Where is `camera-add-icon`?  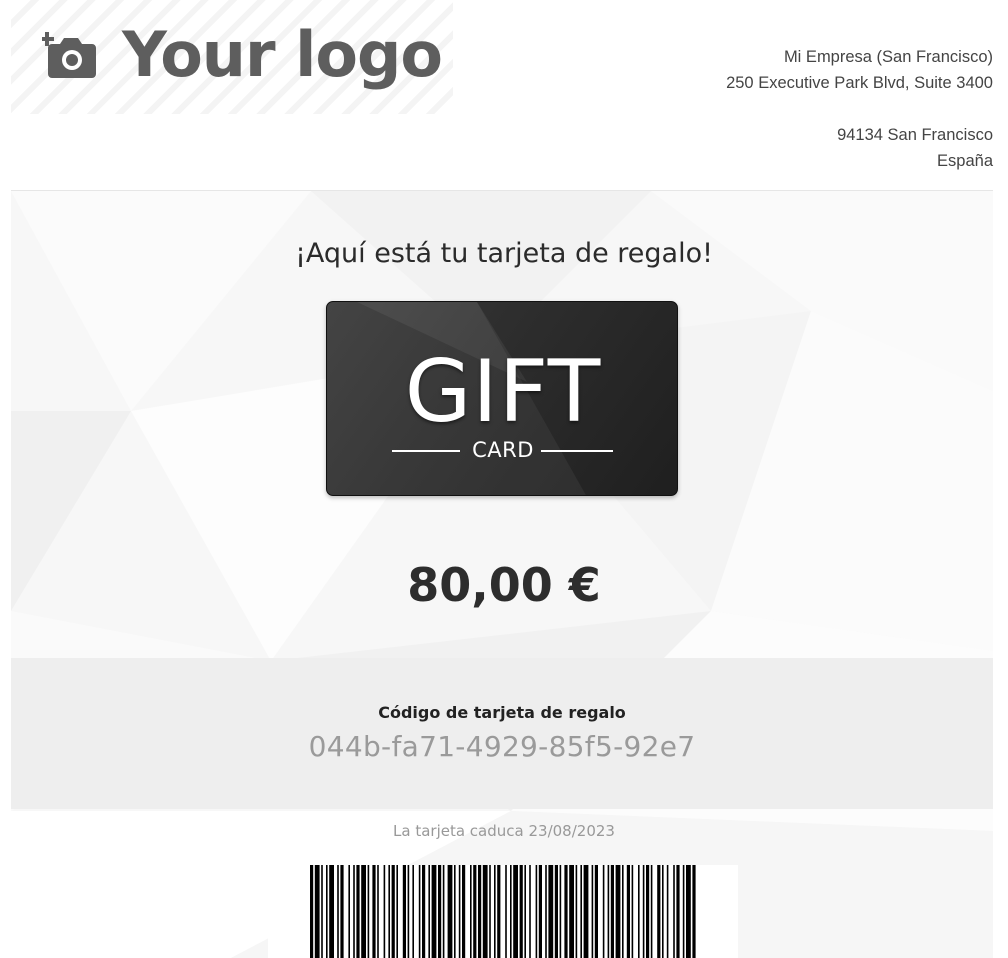
camera-add-icon is located at coordinates (69, 55).